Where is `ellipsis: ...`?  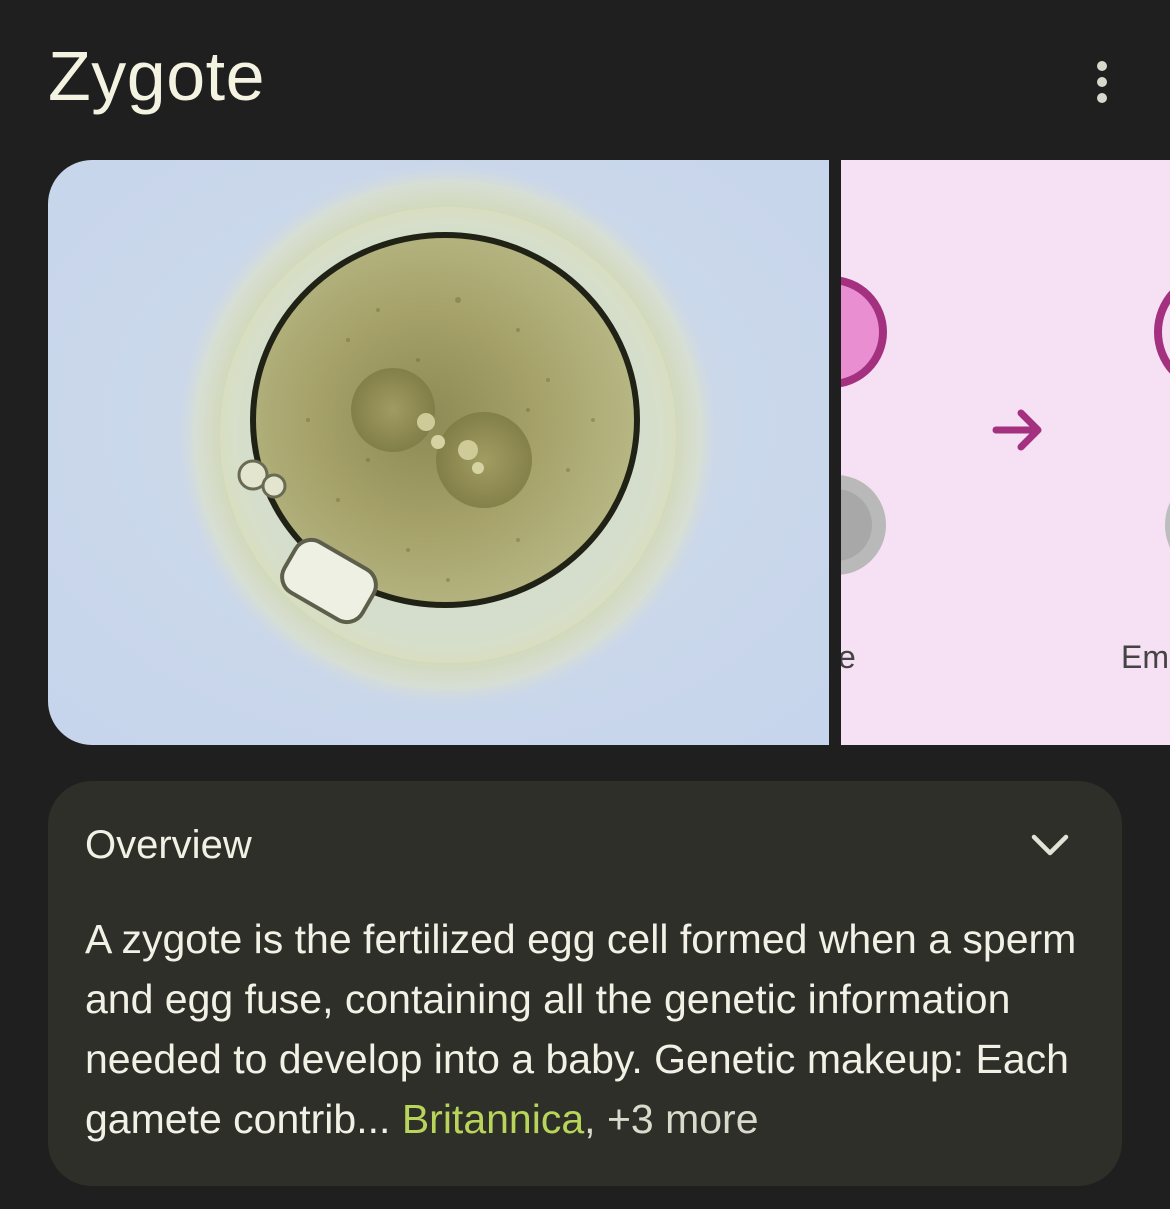 ellipsis: ... is located at coordinates (373, 1119).